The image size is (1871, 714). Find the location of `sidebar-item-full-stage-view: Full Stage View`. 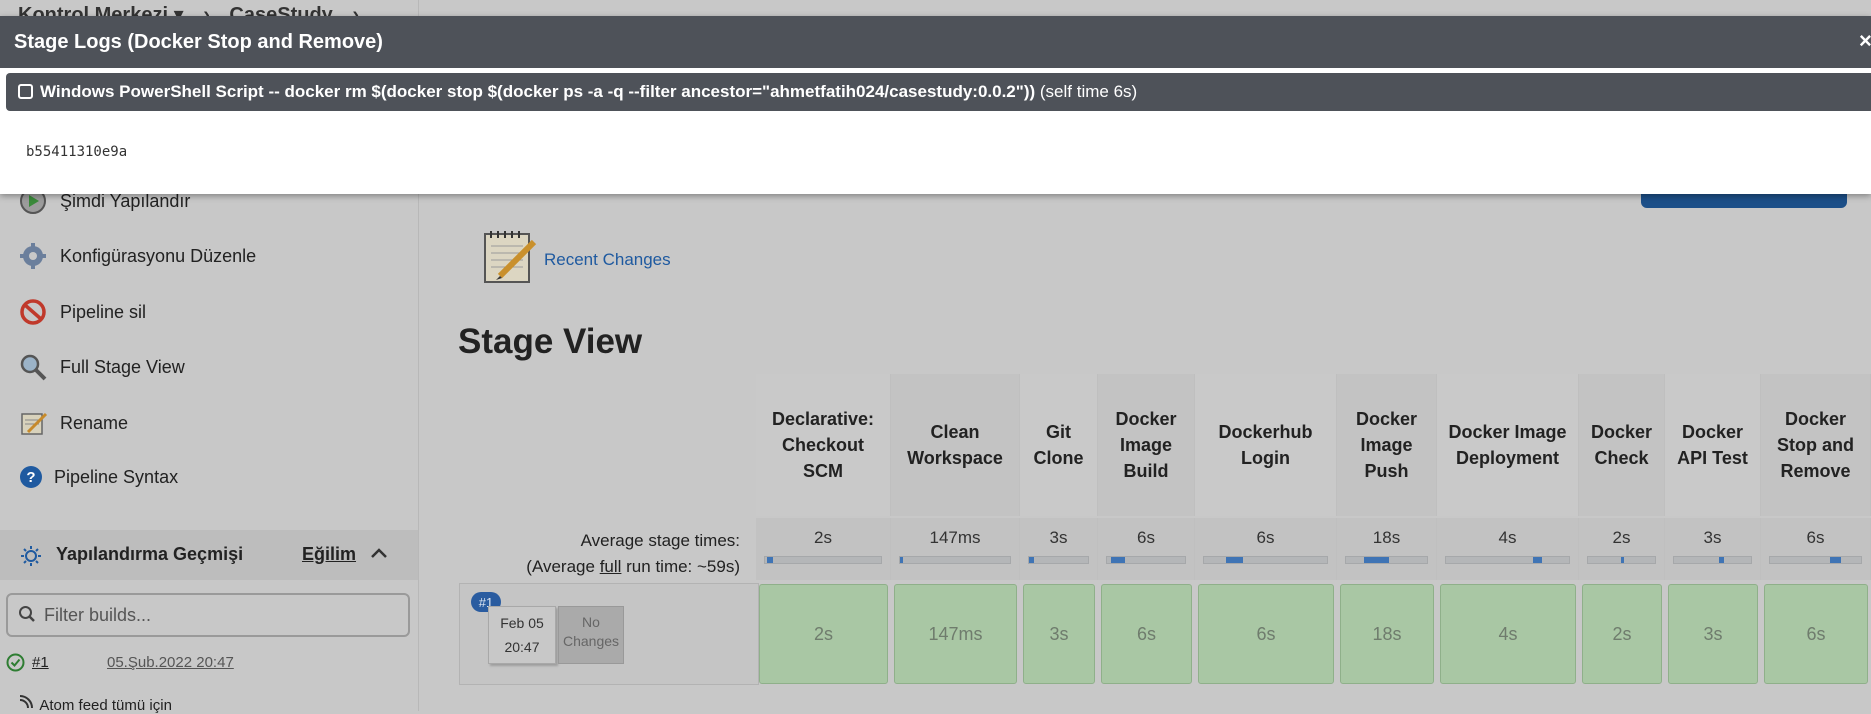

sidebar-item-full-stage-view: Full Stage View is located at coordinates (101, 367).